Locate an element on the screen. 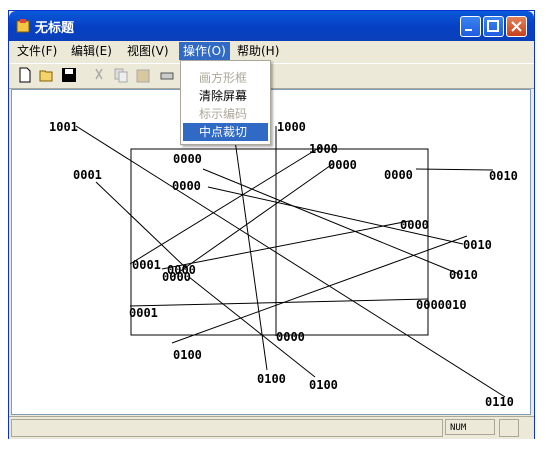 The image size is (546, 449). status-pane is located at coordinates (509, 428).